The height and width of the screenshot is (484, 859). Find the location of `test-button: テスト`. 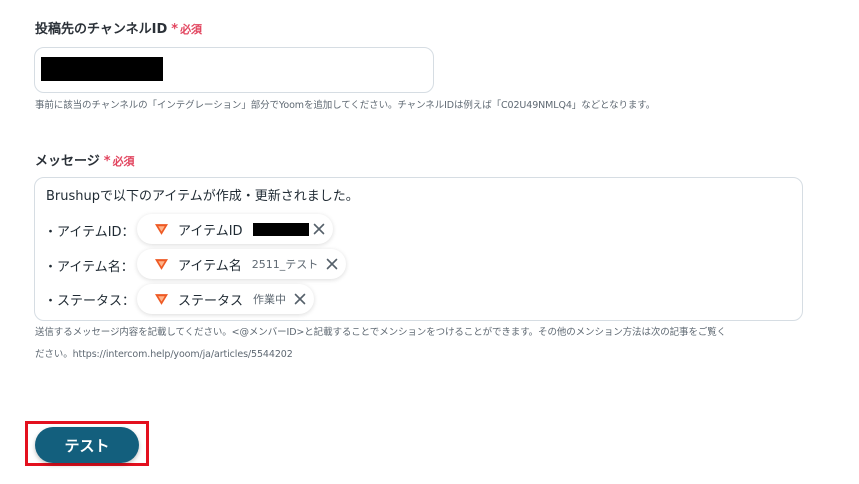

test-button: テスト is located at coordinates (87, 445).